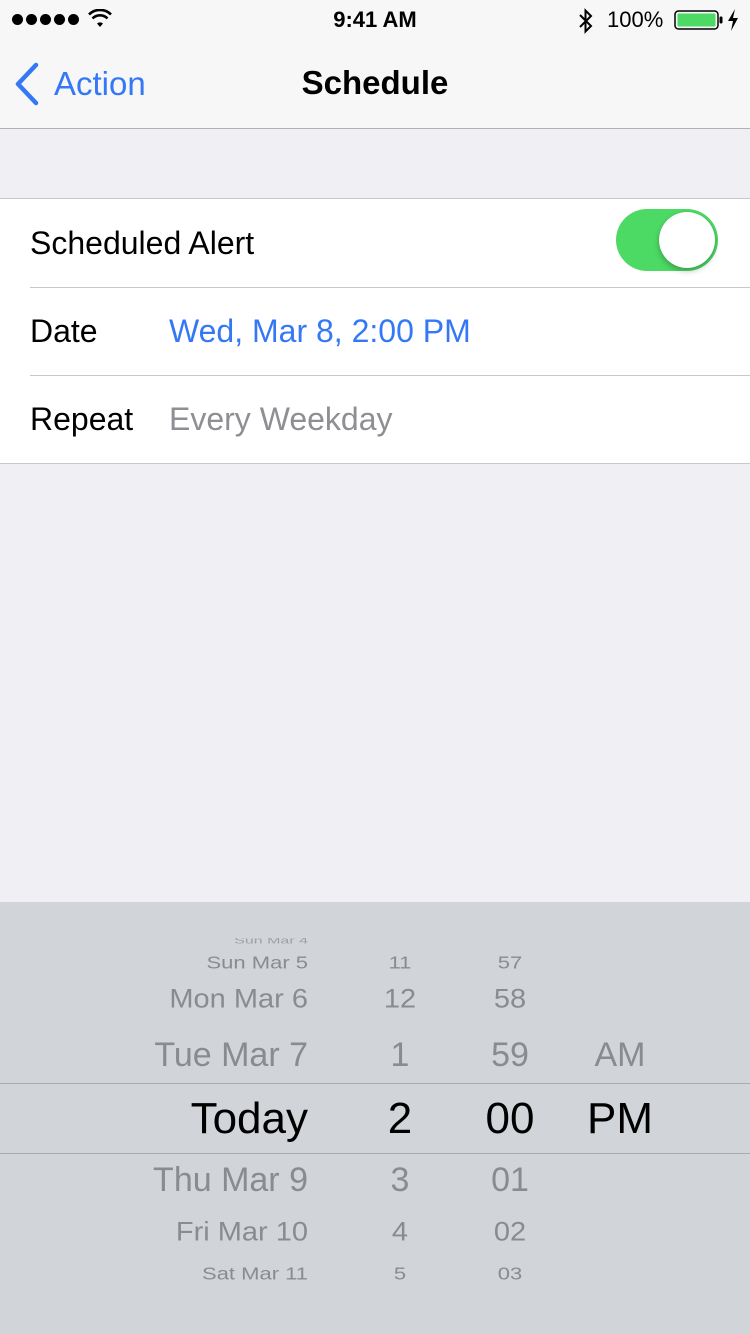 The width and height of the screenshot is (750, 1334). I want to click on charging-bolt-icon, so click(733, 20).